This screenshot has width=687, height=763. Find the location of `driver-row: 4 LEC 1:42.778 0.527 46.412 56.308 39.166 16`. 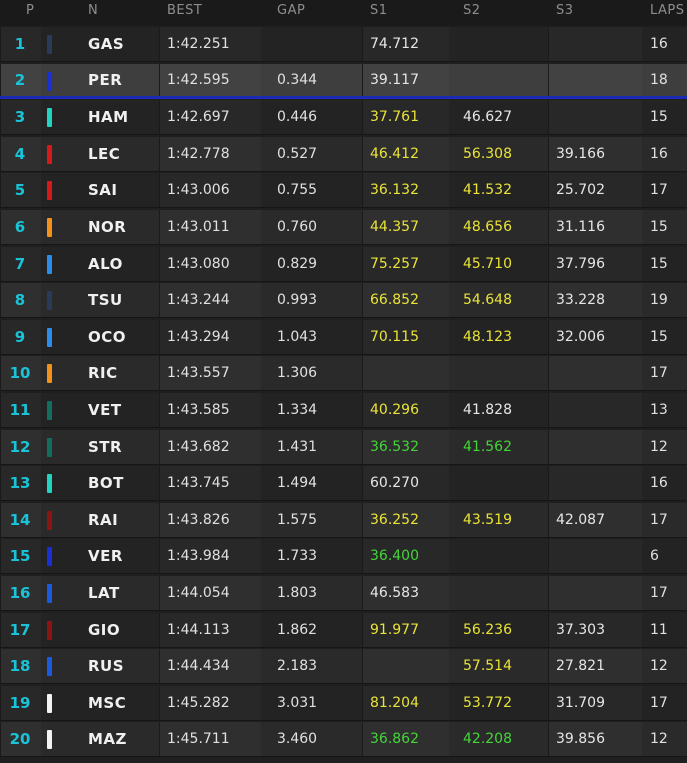

driver-row: 4 LEC 1:42.778 0.527 46.412 56.308 39.166 16 is located at coordinates (343, 154).